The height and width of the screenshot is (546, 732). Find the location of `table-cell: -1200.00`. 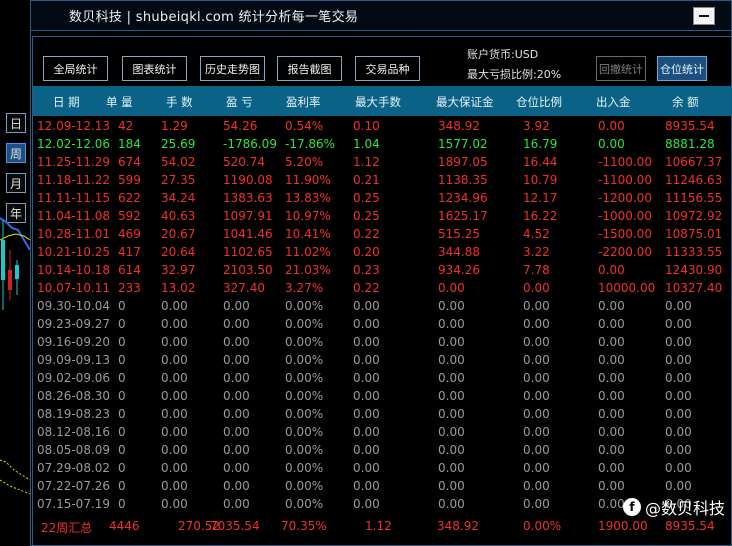

table-cell: -1200.00 is located at coordinates (625, 198).